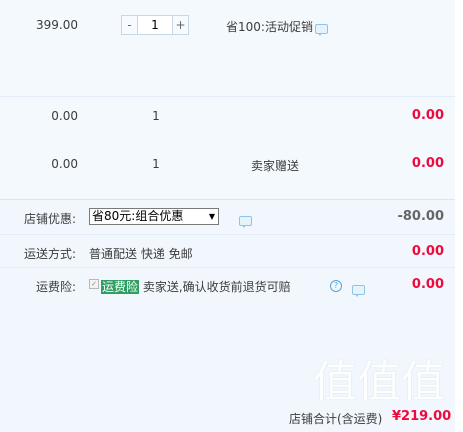 The image size is (463, 432). I want to click on page-edge, so click(459, 215).